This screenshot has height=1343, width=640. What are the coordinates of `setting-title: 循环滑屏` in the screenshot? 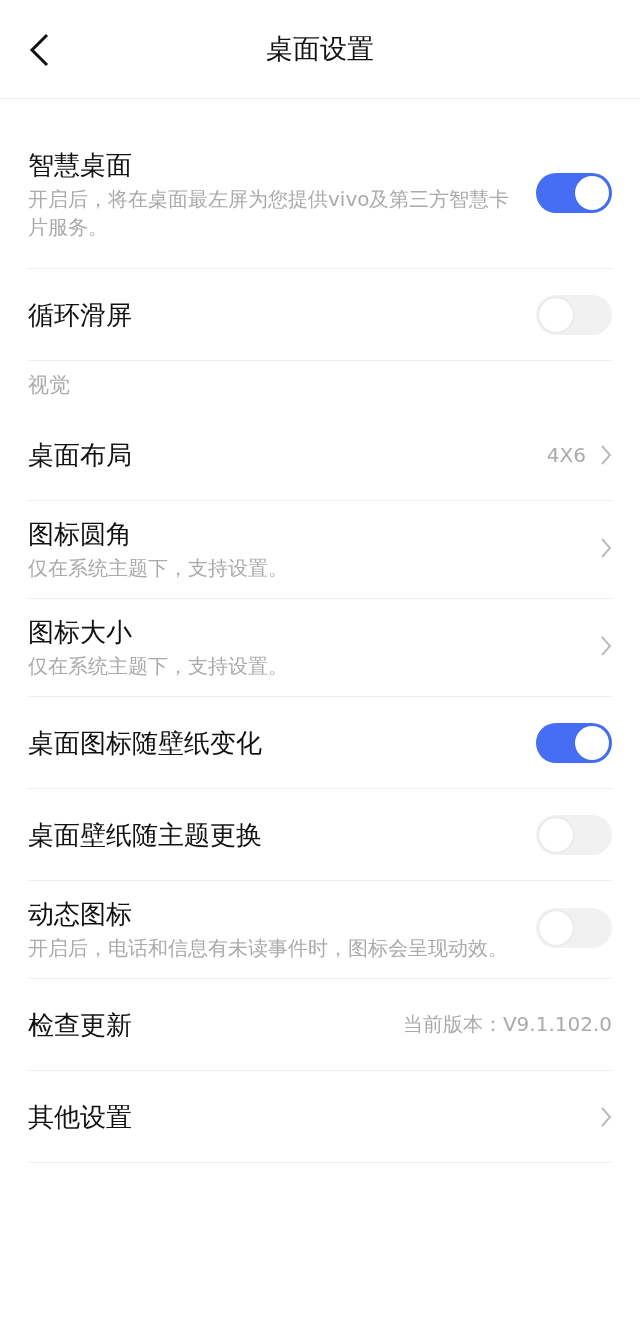 It's located at (80, 315).